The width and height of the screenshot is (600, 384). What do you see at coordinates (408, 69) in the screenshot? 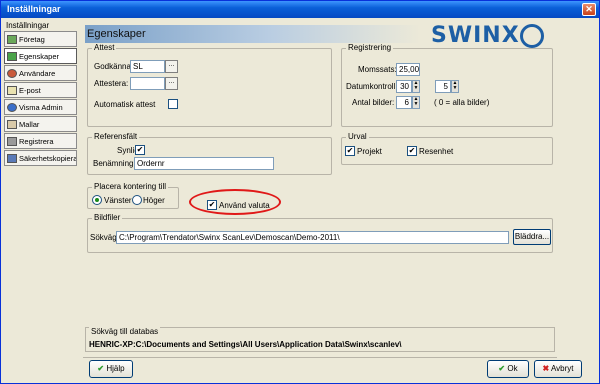
I see `momssats-field: 25,00` at bounding box center [408, 69].